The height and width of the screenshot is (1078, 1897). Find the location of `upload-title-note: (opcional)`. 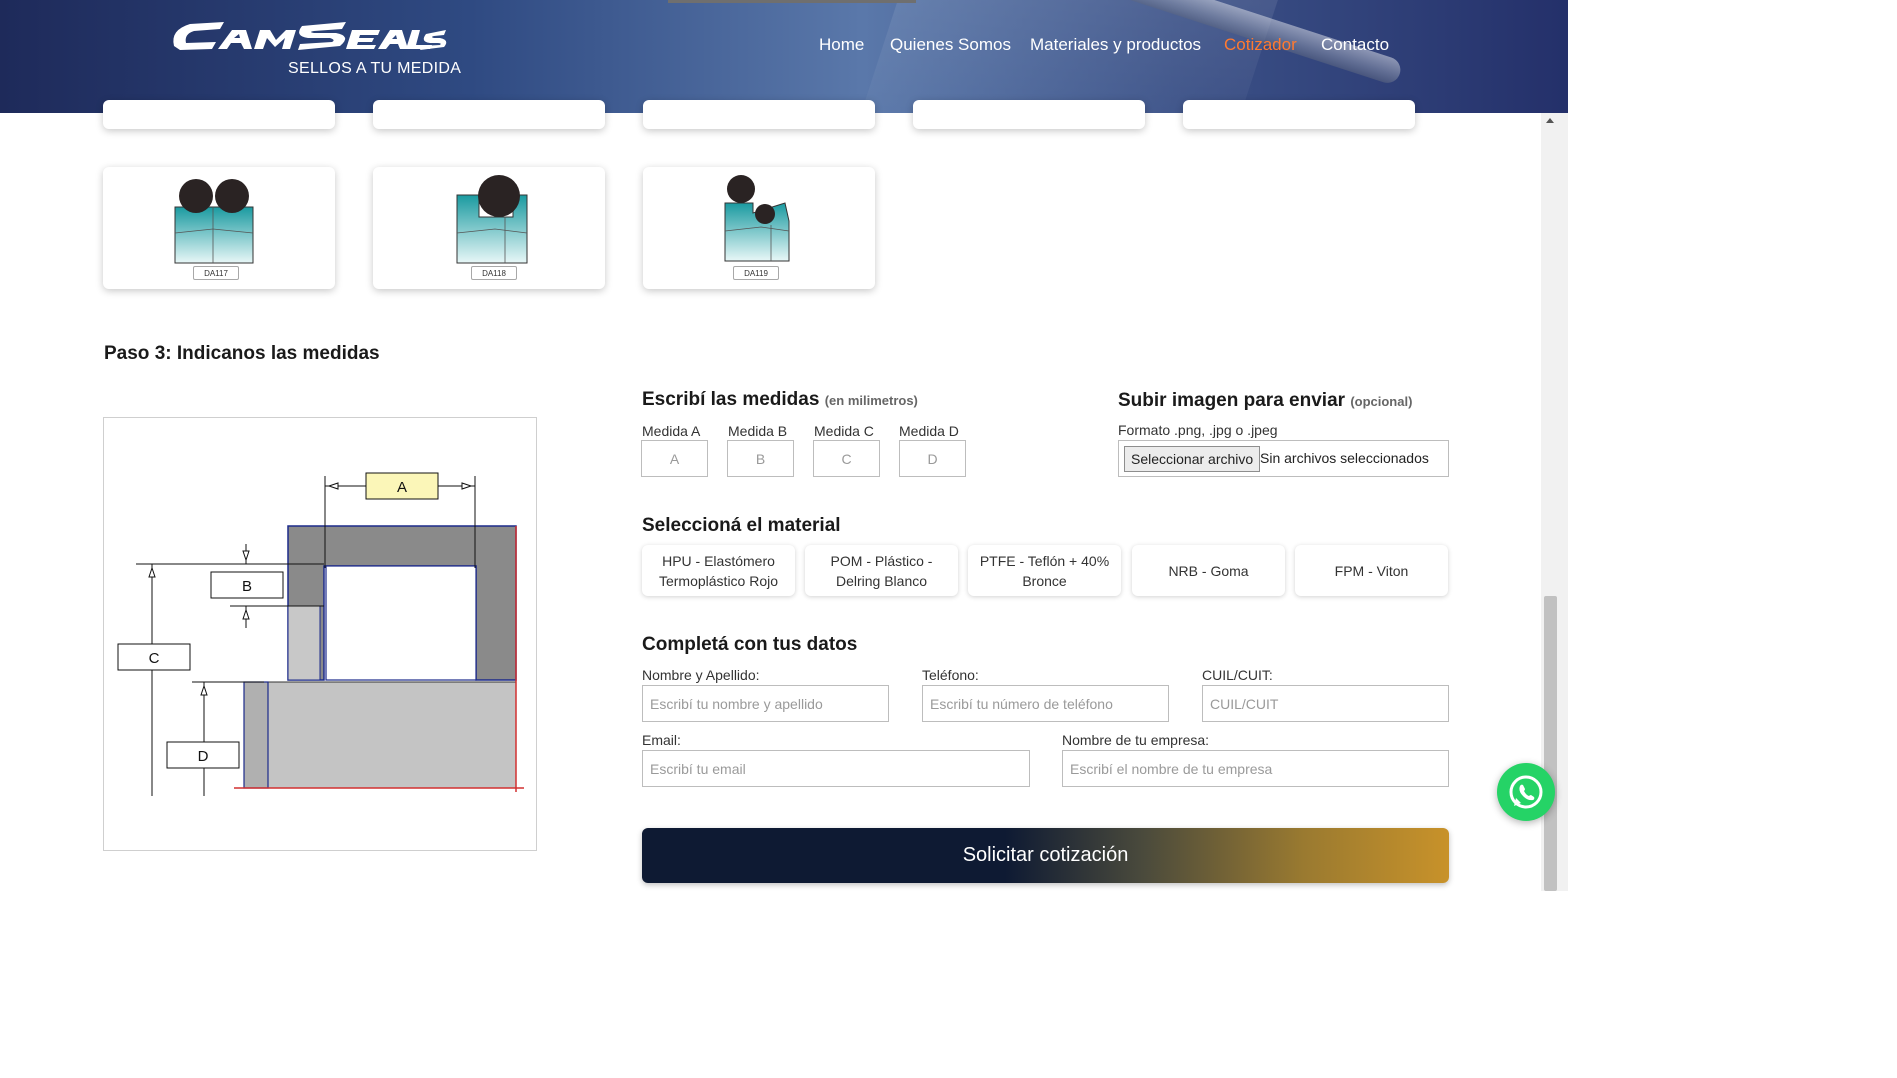

upload-title-note: (opcional) is located at coordinates (1381, 401).